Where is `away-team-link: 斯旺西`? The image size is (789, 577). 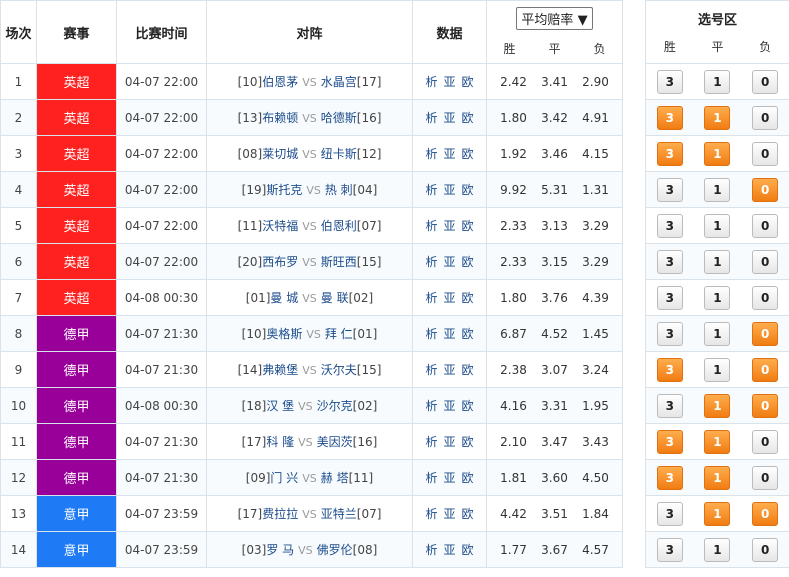
away-team-link: 斯旺西 is located at coordinates (339, 262).